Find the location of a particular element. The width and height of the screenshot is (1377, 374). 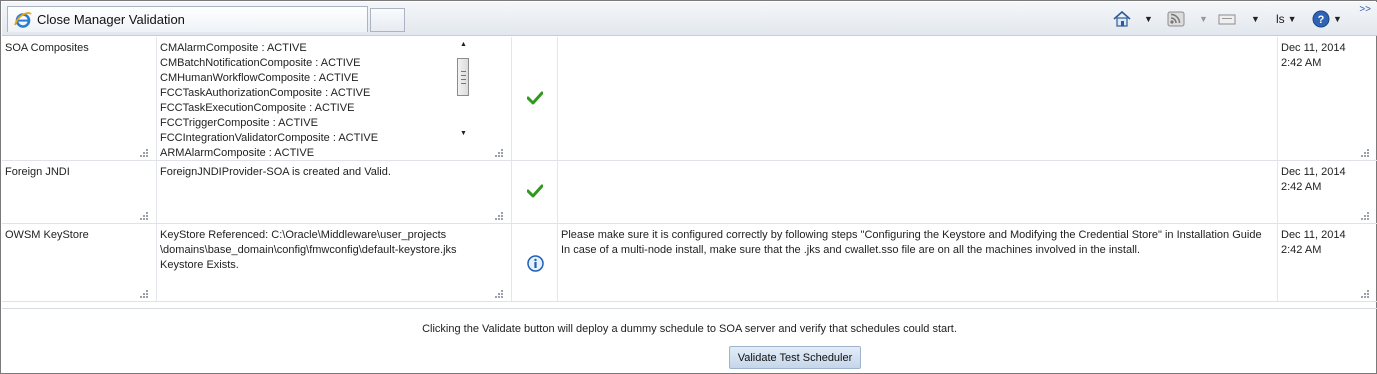

detail-line: CMHumanWorkflowComposite : ACTIVE is located at coordinates (259, 78).